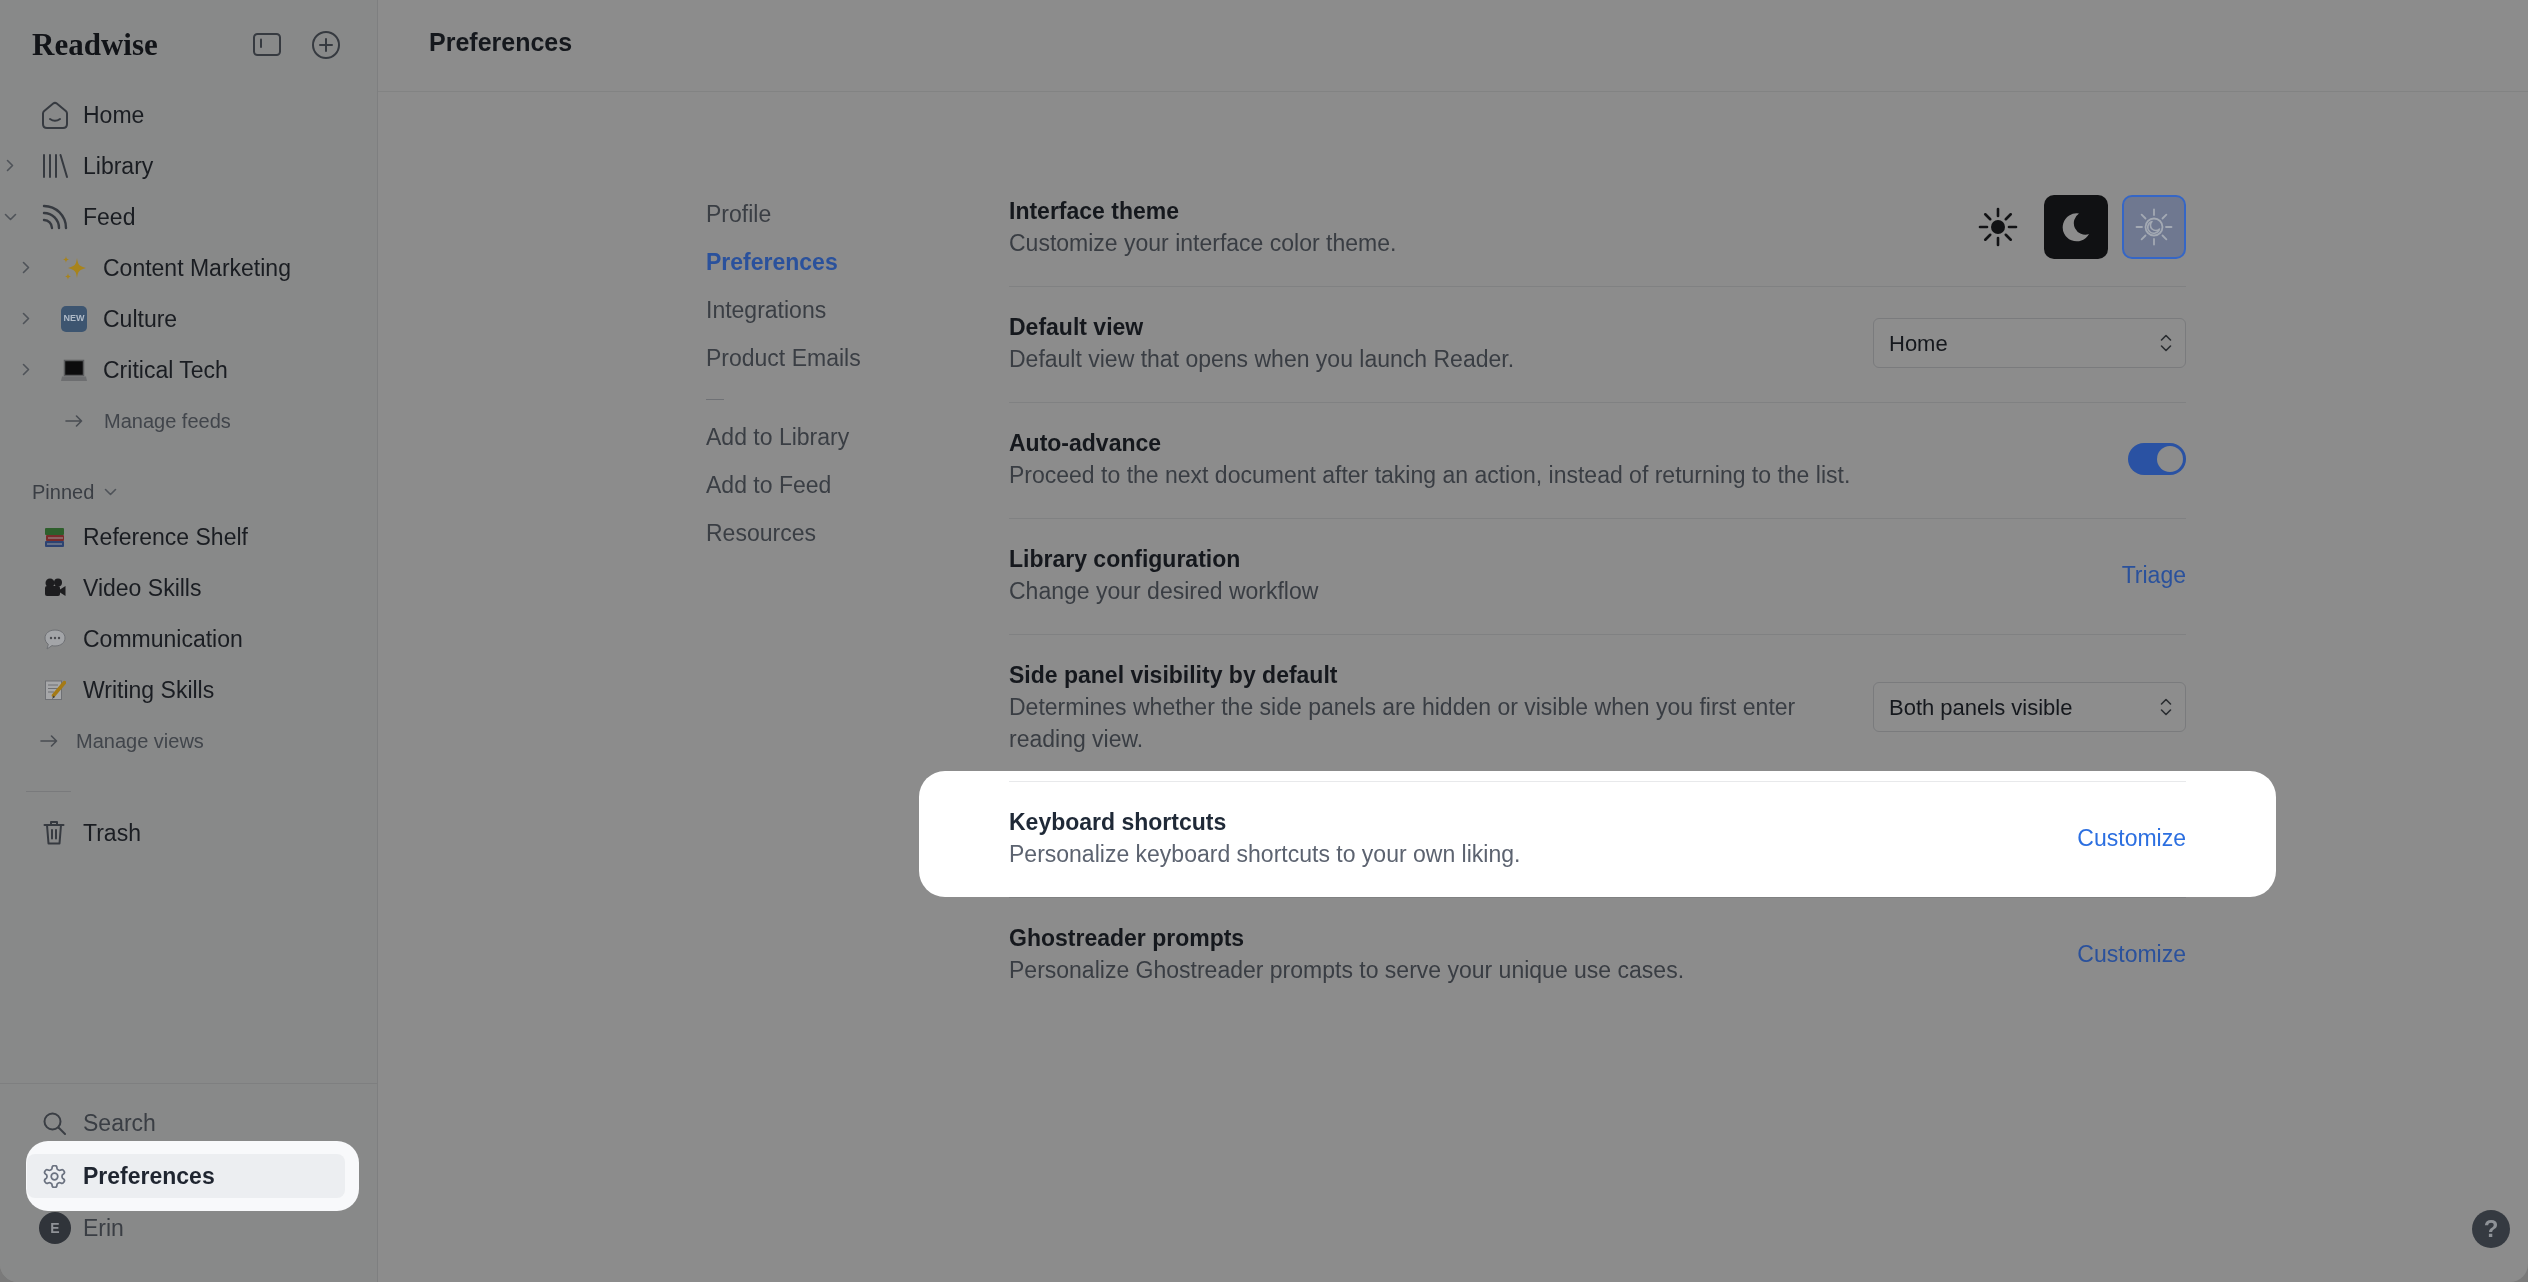 The image size is (2528, 1282). I want to click on moon-icon, so click(2076, 227).